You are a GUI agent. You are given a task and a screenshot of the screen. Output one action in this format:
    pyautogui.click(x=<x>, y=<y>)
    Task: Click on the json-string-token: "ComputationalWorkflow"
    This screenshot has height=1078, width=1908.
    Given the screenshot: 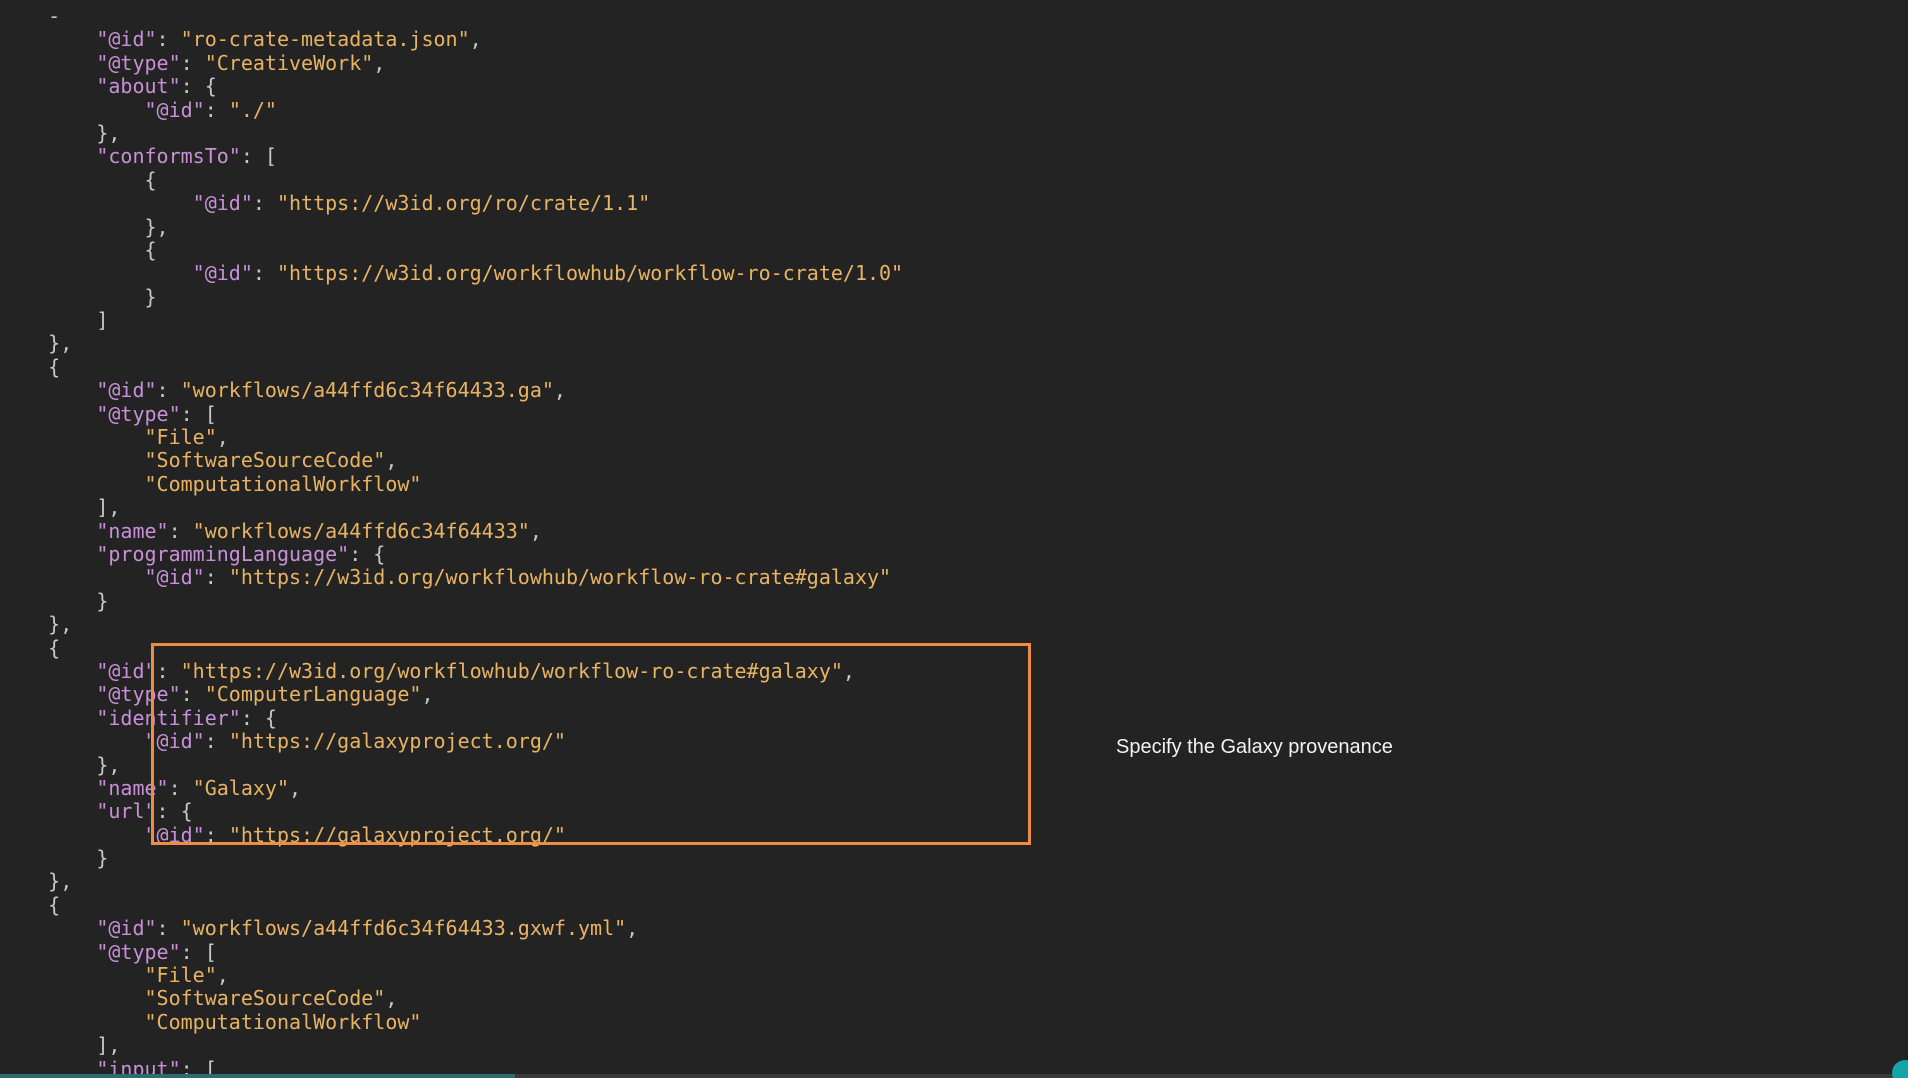 What is the action you would take?
    pyautogui.click(x=283, y=1021)
    